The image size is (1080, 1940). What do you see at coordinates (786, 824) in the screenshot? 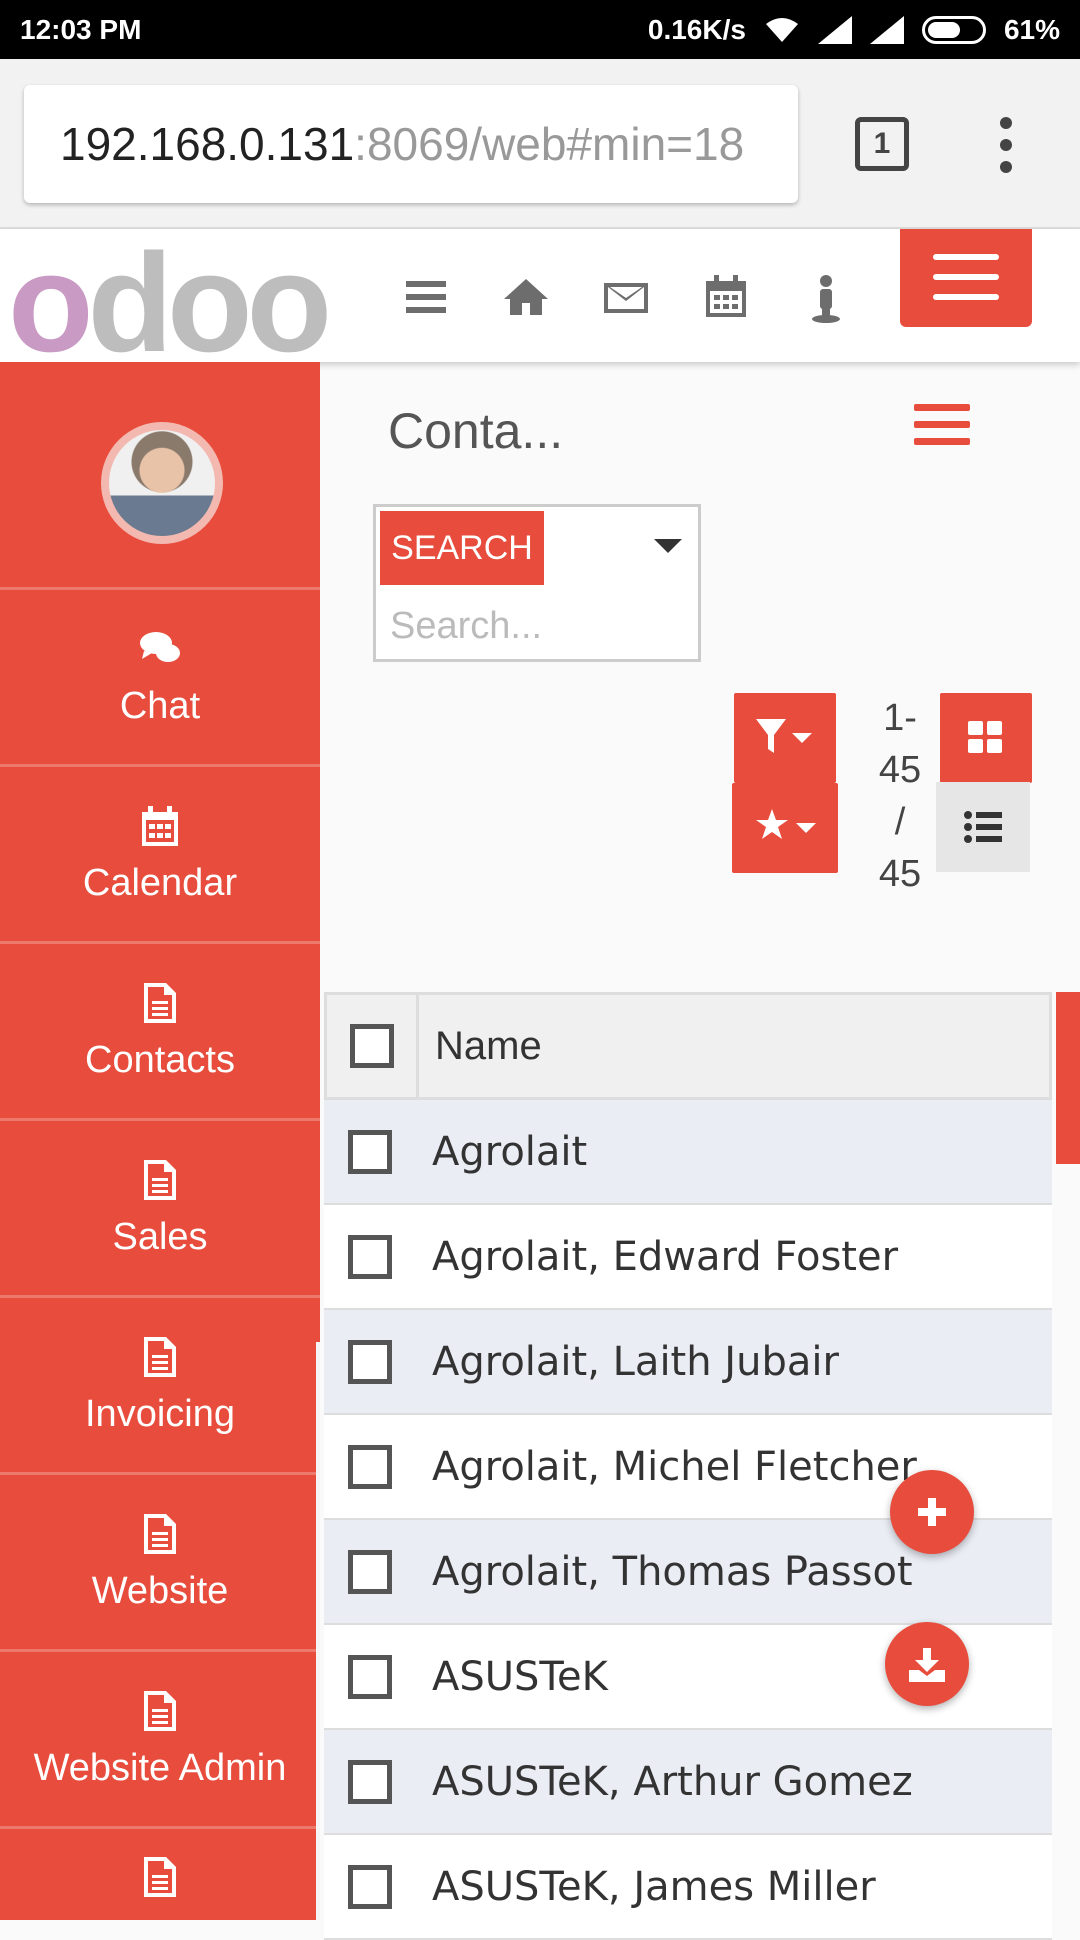
I see `star-icon` at bounding box center [786, 824].